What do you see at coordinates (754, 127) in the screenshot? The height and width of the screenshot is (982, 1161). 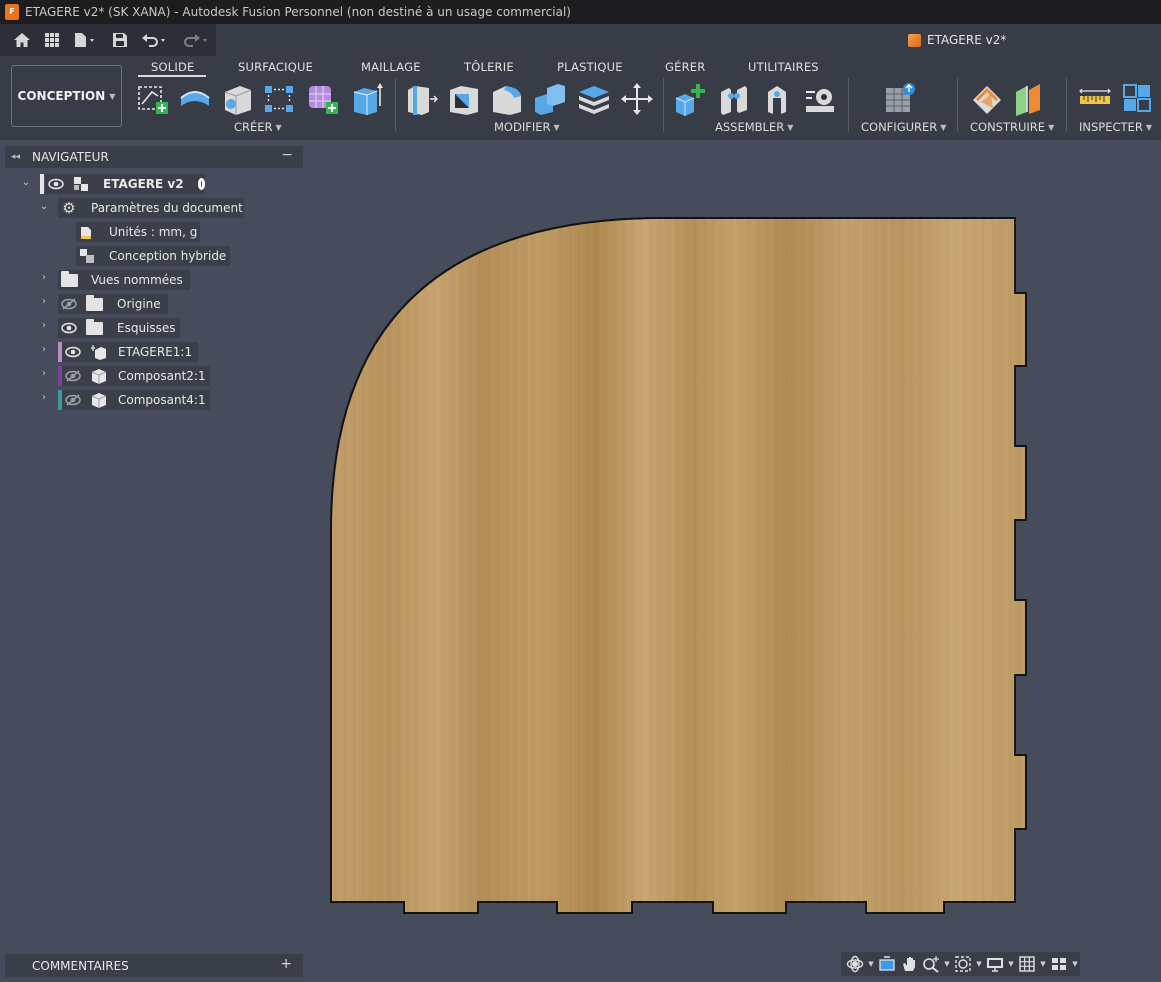 I see `group-assembler: ASSEMBLER ▼` at bounding box center [754, 127].